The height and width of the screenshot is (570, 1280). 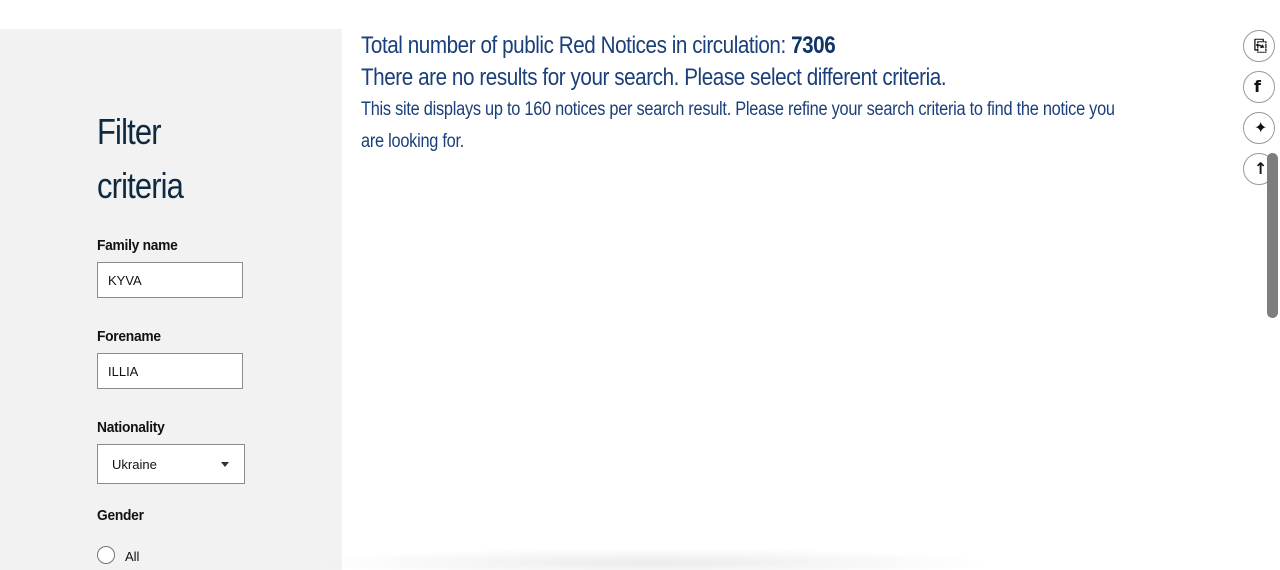 I want to click on filter-title-line2: criteria, so click(x=140, y=185).